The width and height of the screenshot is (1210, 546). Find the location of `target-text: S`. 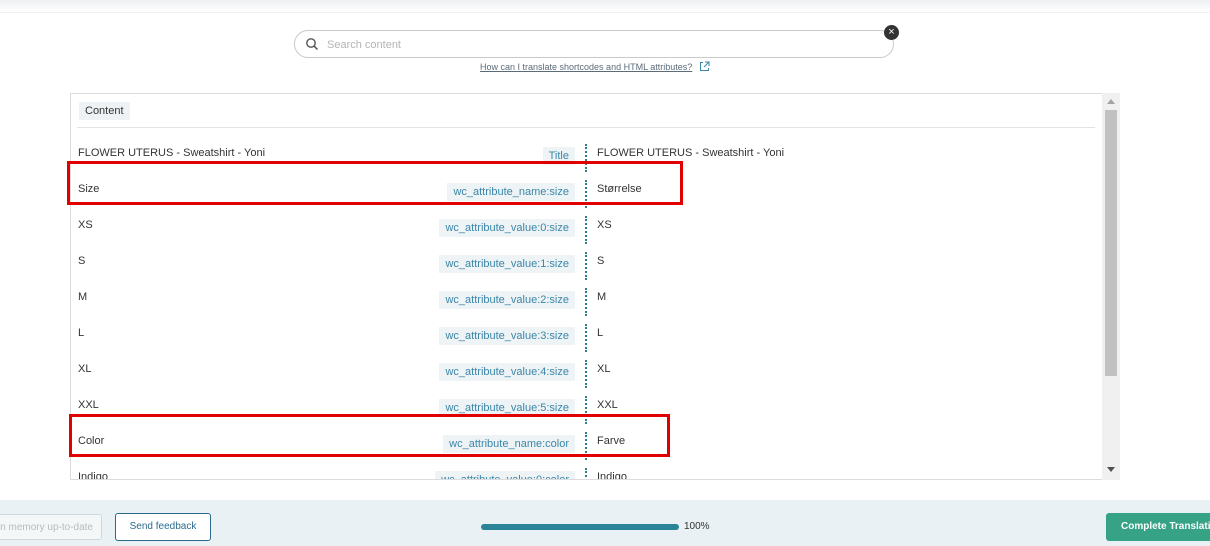

target-text: S is located at coordinates (600, 261).